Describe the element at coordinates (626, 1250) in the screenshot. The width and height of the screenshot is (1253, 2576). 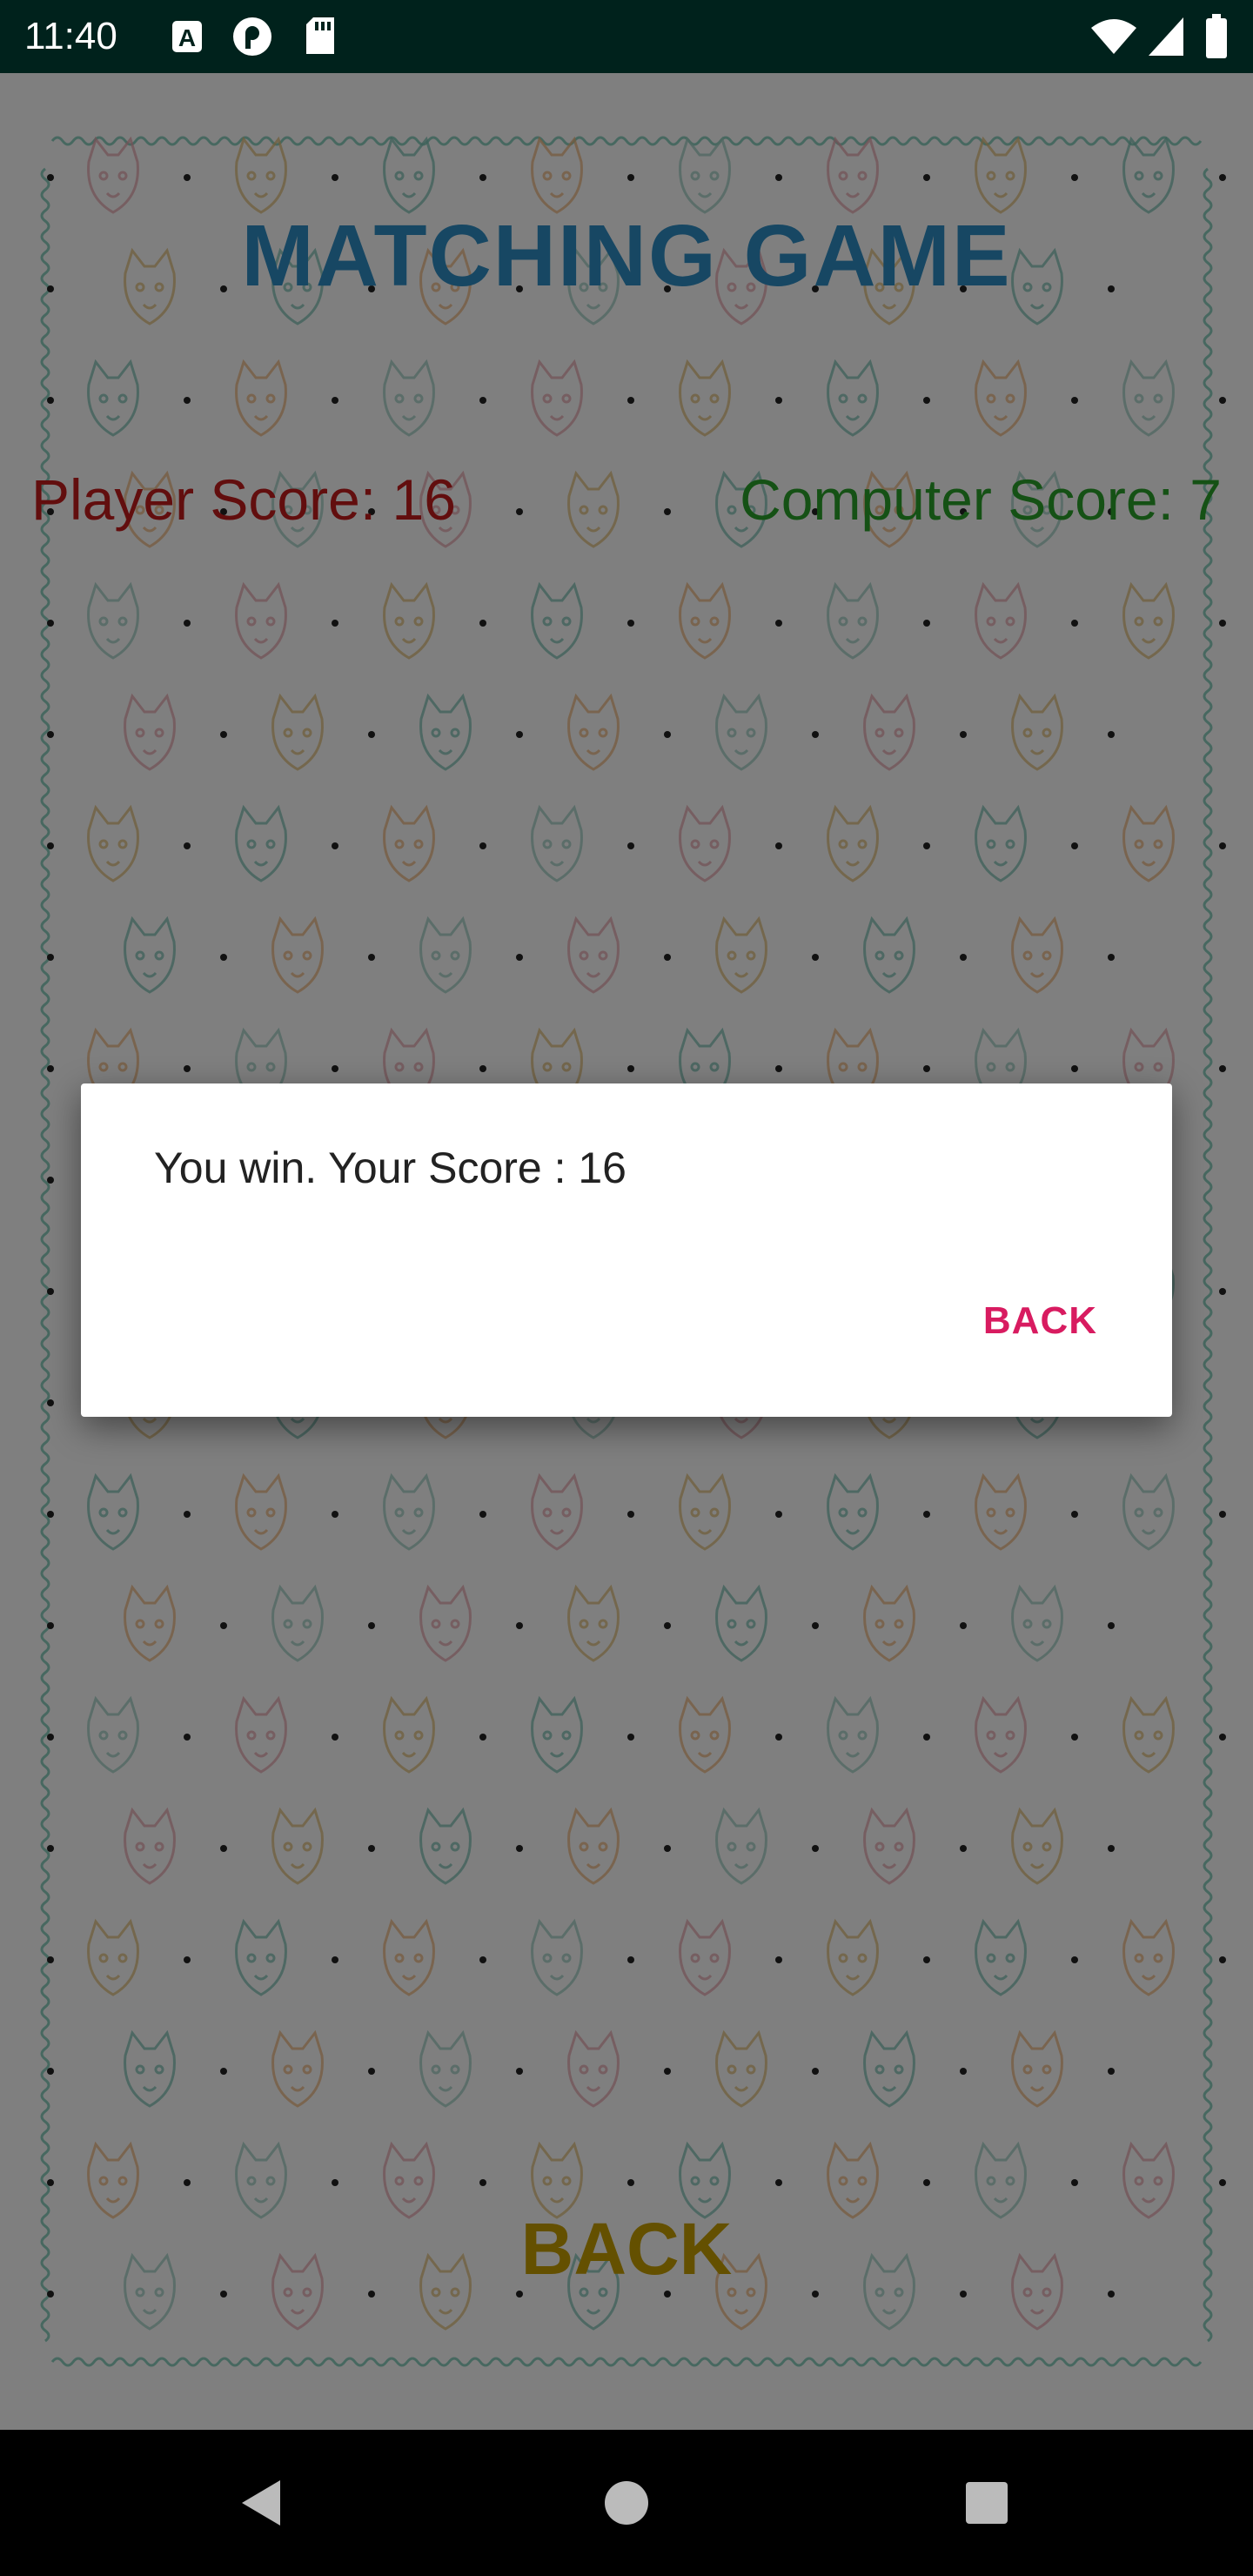
I see `result-dialog: You win. Your Score : 16 BACK` at that location.